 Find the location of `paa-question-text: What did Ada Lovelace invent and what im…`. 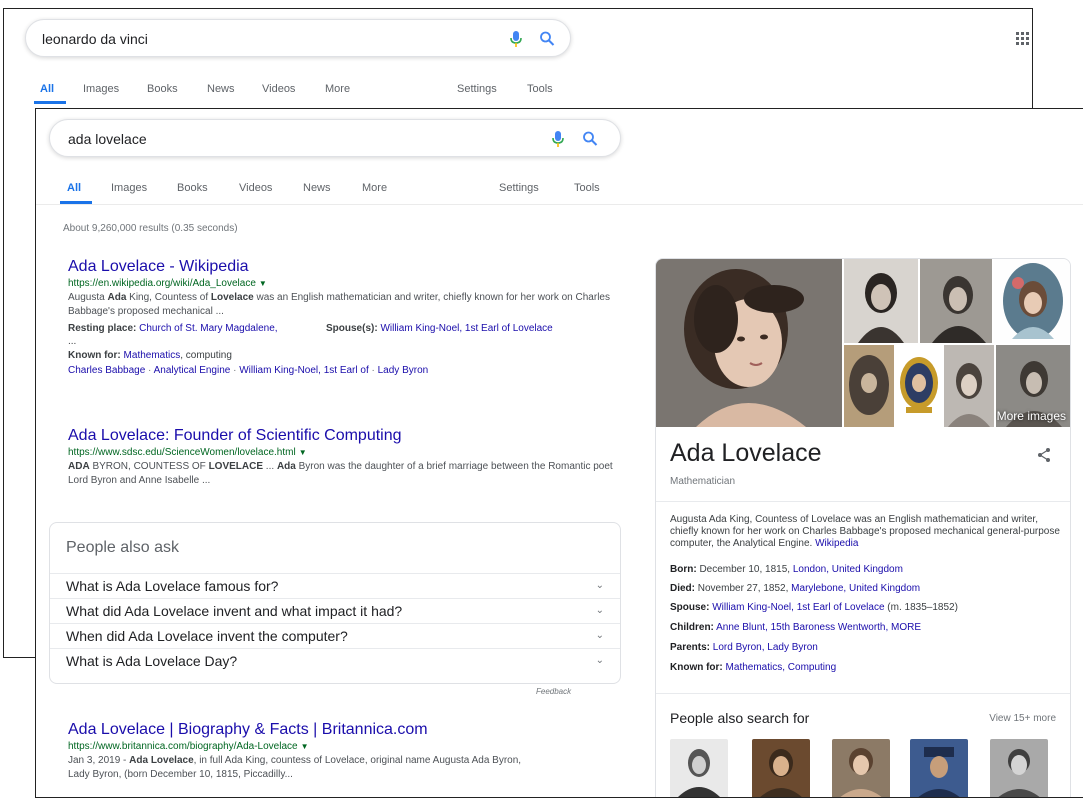

paa-question-text: What did Ada Lovelace invent and what im… is located at coordinates (331, 611).